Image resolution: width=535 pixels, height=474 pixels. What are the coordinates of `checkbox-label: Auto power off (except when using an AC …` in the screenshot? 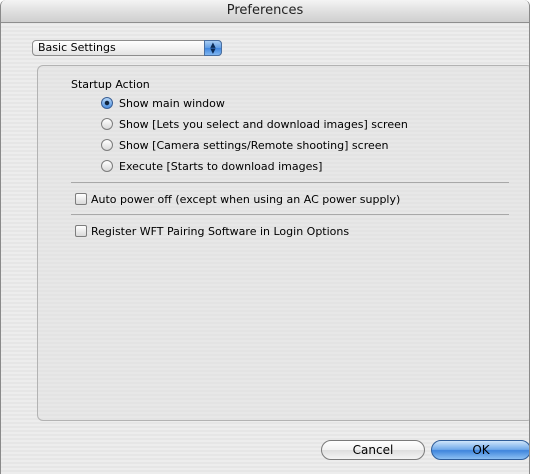 It's located at (246, 199).